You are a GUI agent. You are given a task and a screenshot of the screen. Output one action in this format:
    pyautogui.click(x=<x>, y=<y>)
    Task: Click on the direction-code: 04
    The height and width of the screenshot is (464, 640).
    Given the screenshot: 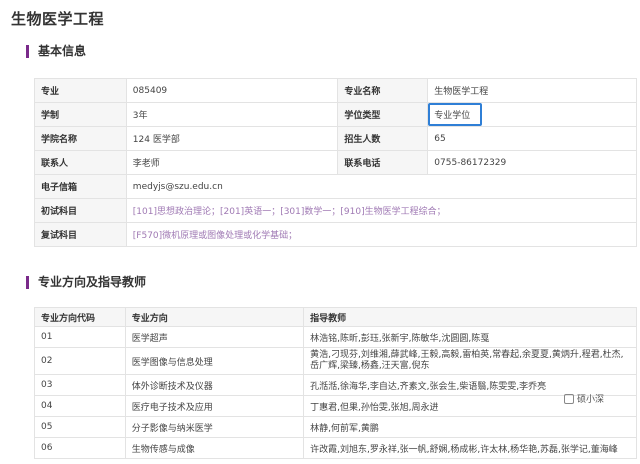 What is the action you would take?
    pyautogui.click(x=80, y=406)
    